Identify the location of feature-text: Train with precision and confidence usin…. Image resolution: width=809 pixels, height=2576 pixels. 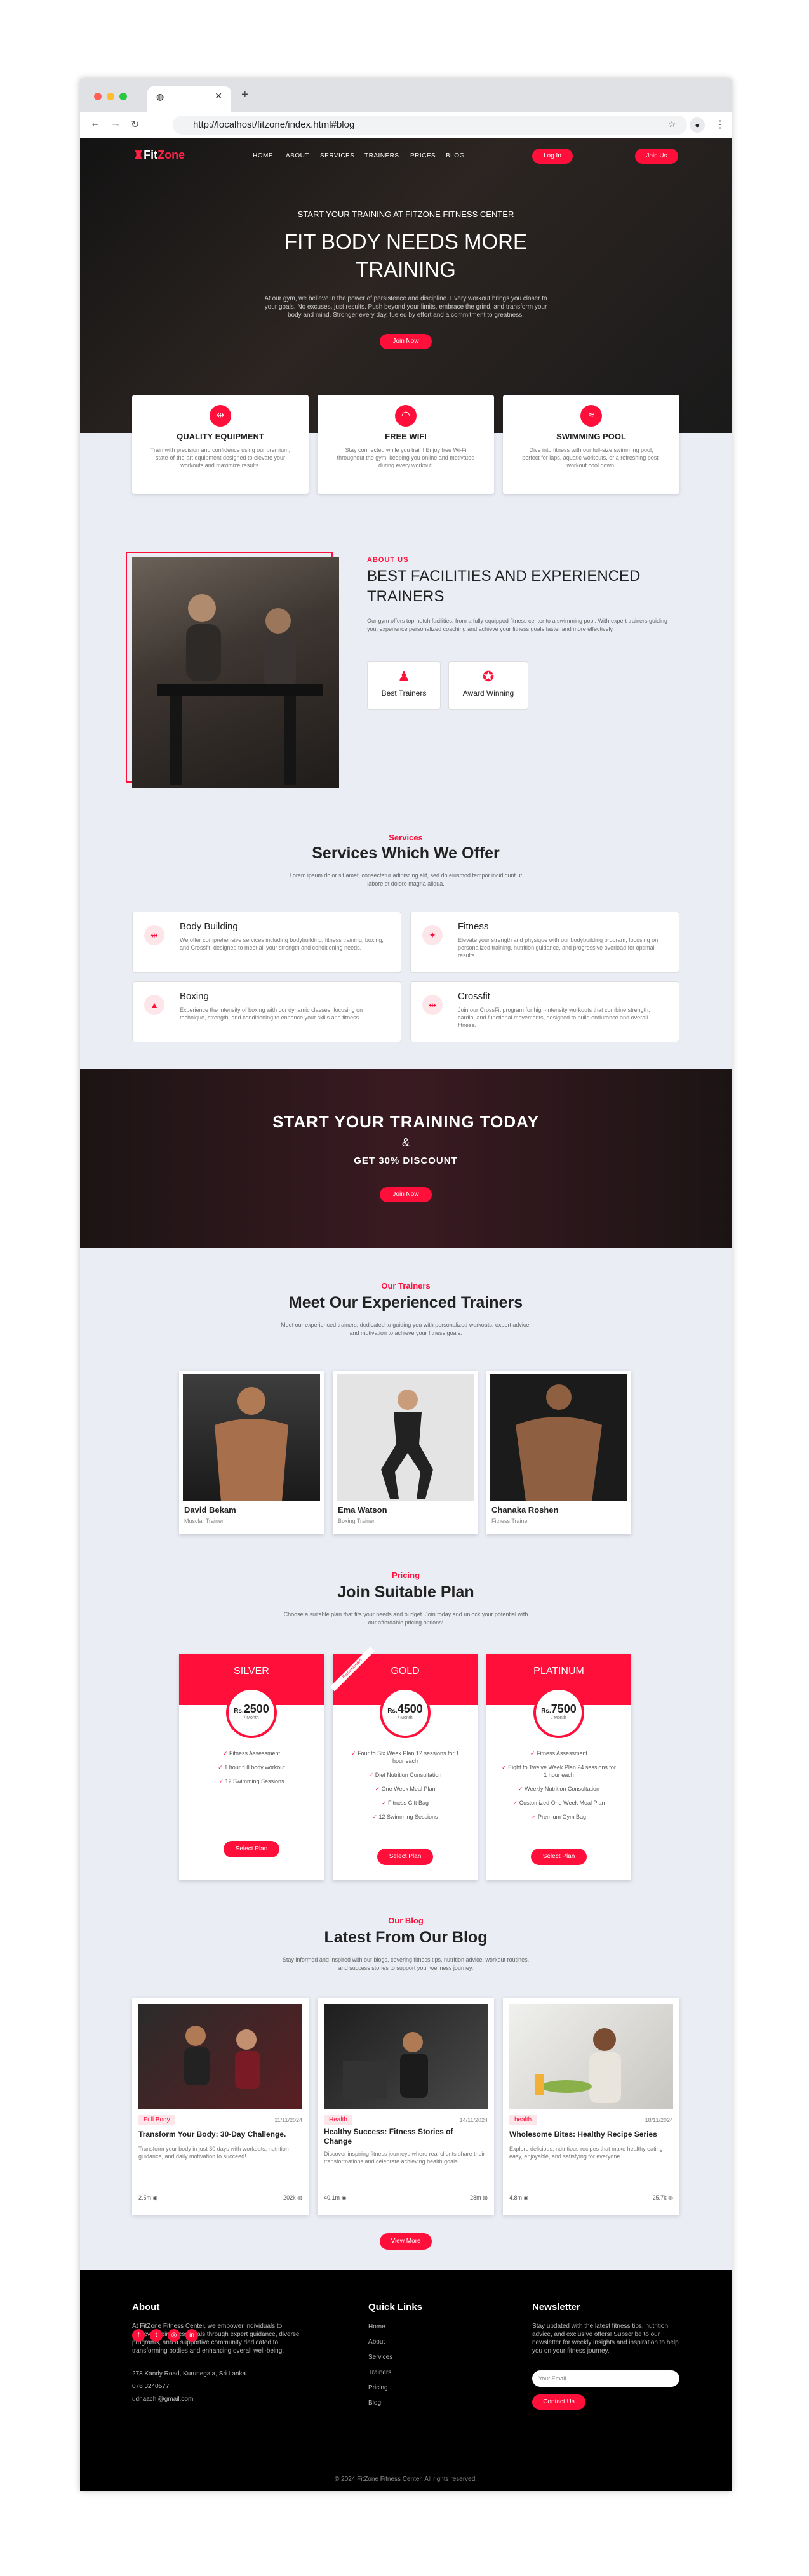
(220, 457).